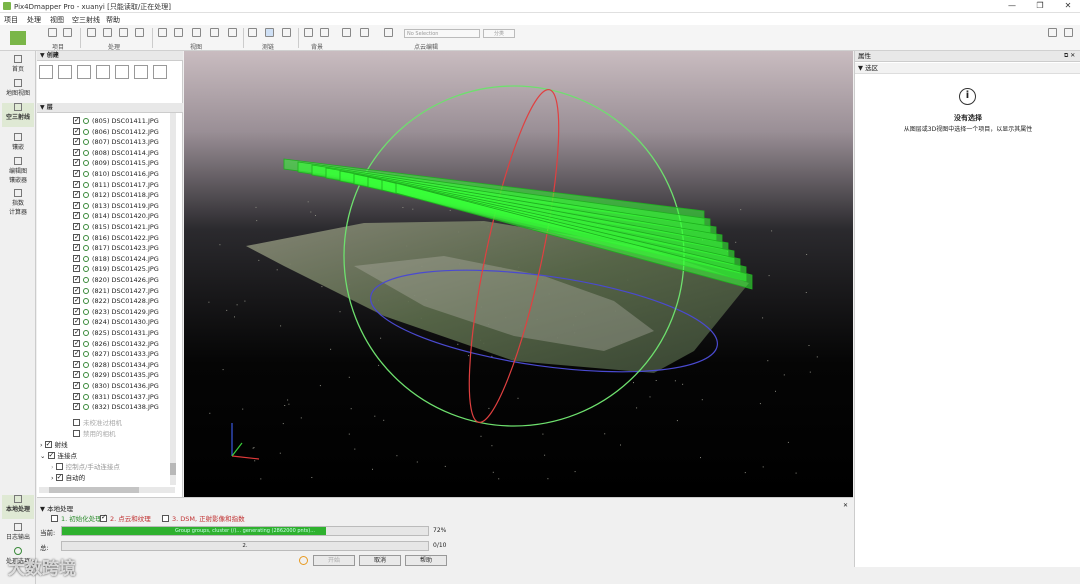 This screenshot has width=1080, height=584. What do you see at coordinates (139, 32) in the screenshot?
I see `process-output-icon` at bounding box center [139, 32].